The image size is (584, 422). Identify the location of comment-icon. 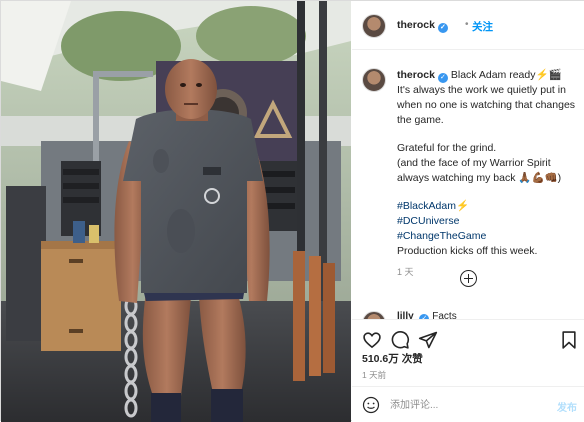
(400, 340).